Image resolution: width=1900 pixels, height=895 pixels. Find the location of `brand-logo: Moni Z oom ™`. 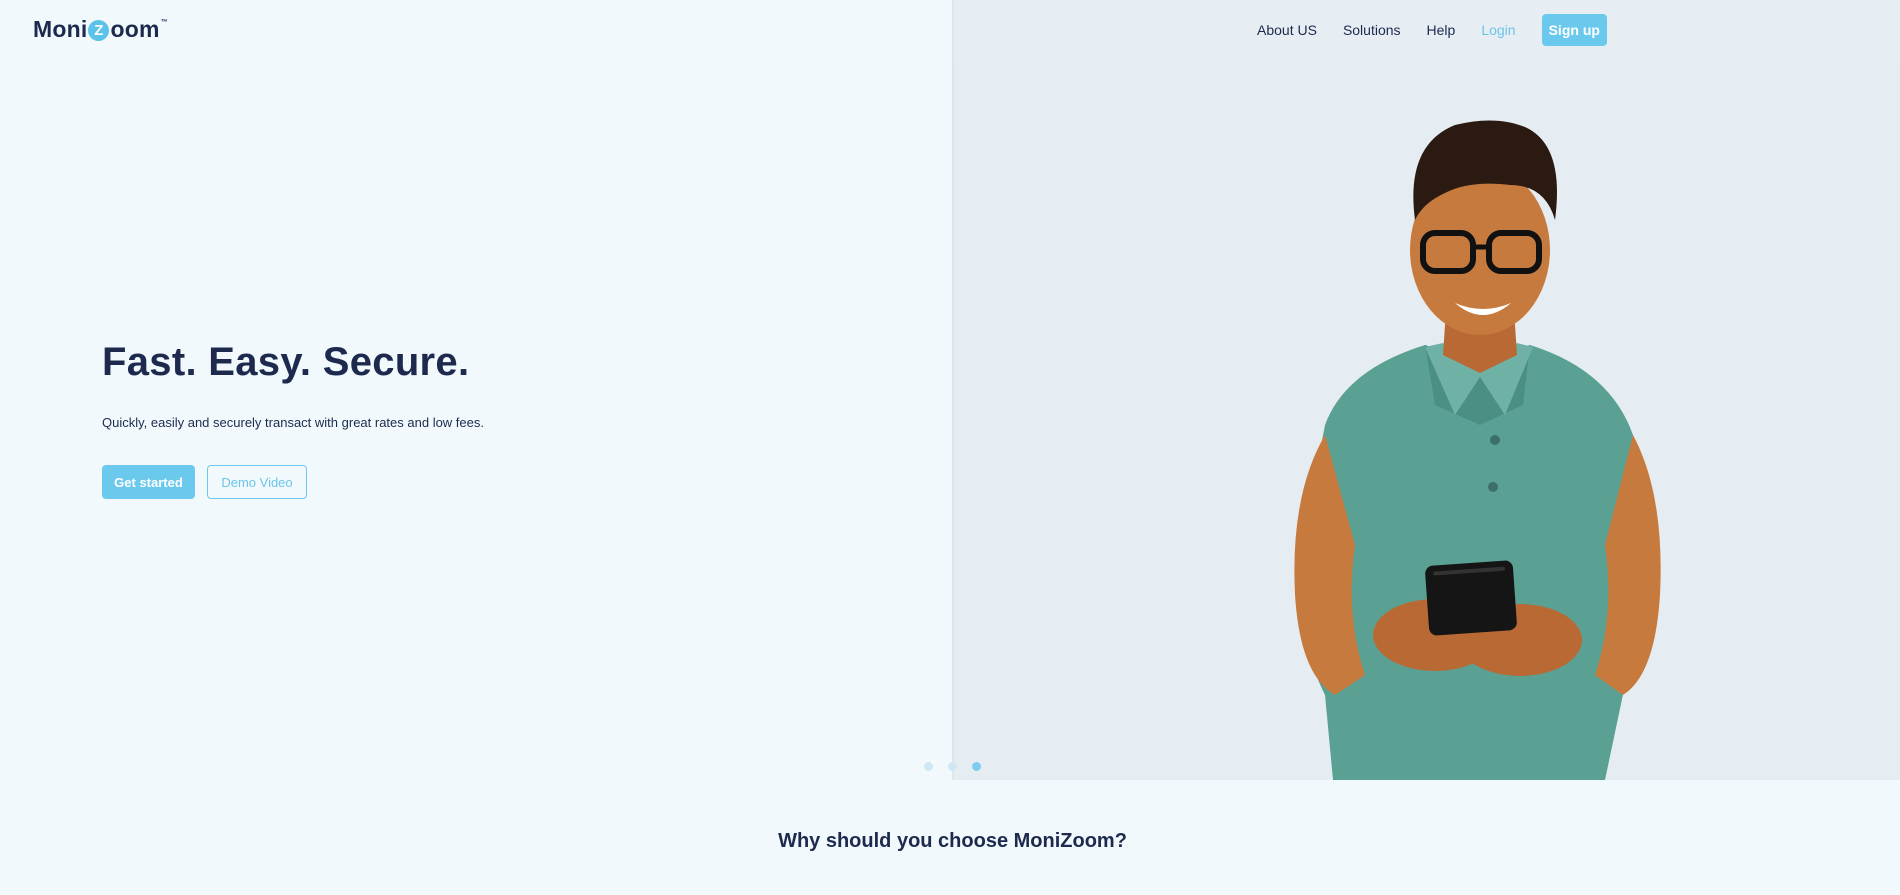

brand-logo: Moni Z oom ™ is located at coordinates (100, 29).